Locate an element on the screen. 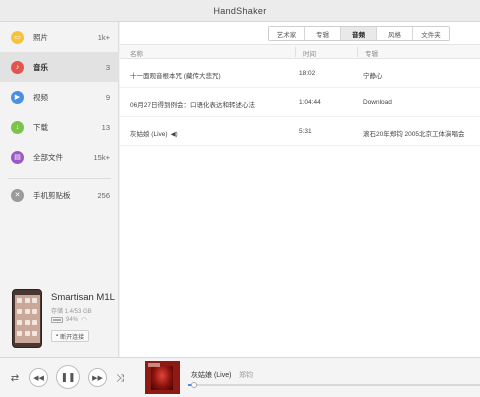  track-name: 06月27日得到例会：口语化表达和转述心法 is located at coordinates (192, 105).